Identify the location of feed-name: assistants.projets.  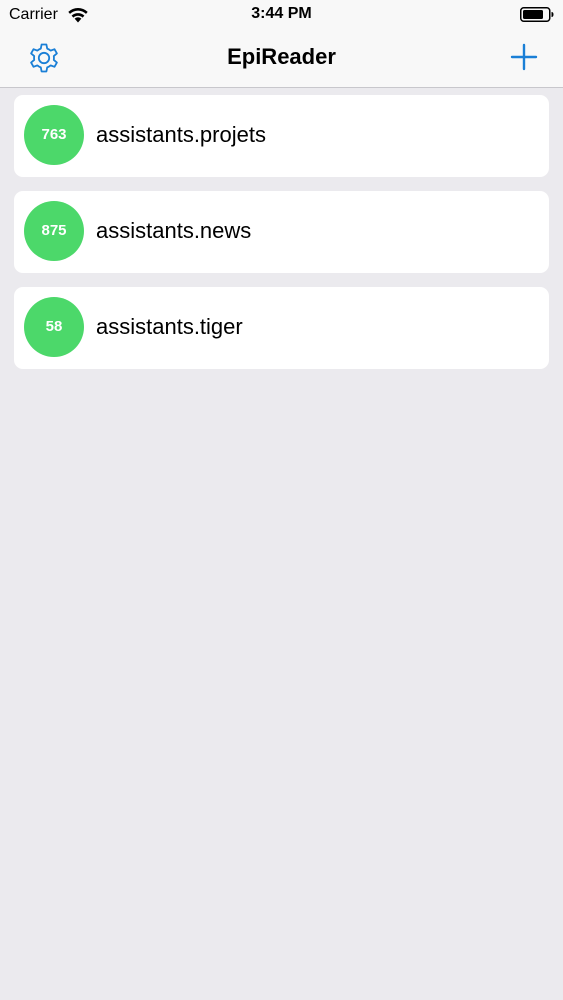
(181, 134).